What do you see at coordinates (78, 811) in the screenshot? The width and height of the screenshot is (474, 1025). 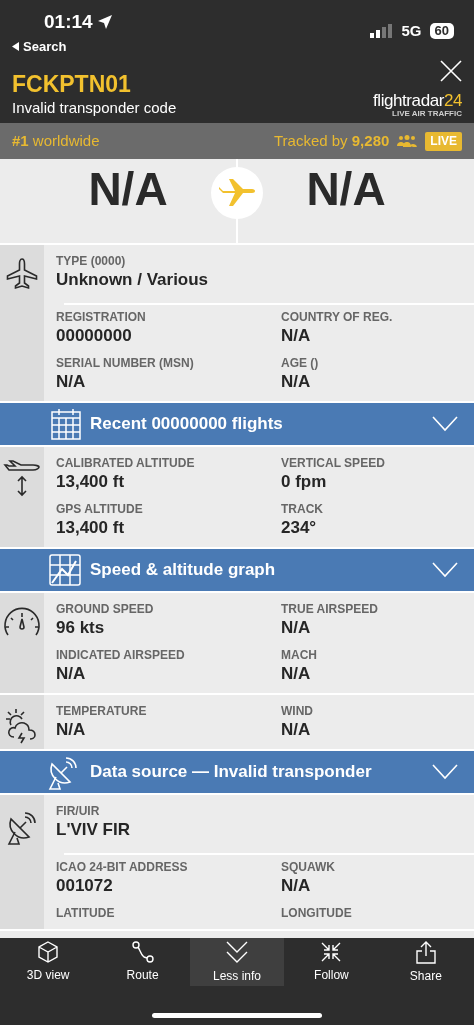 I see `field-label: FIR/UIR` at bounding box center [78, 811].